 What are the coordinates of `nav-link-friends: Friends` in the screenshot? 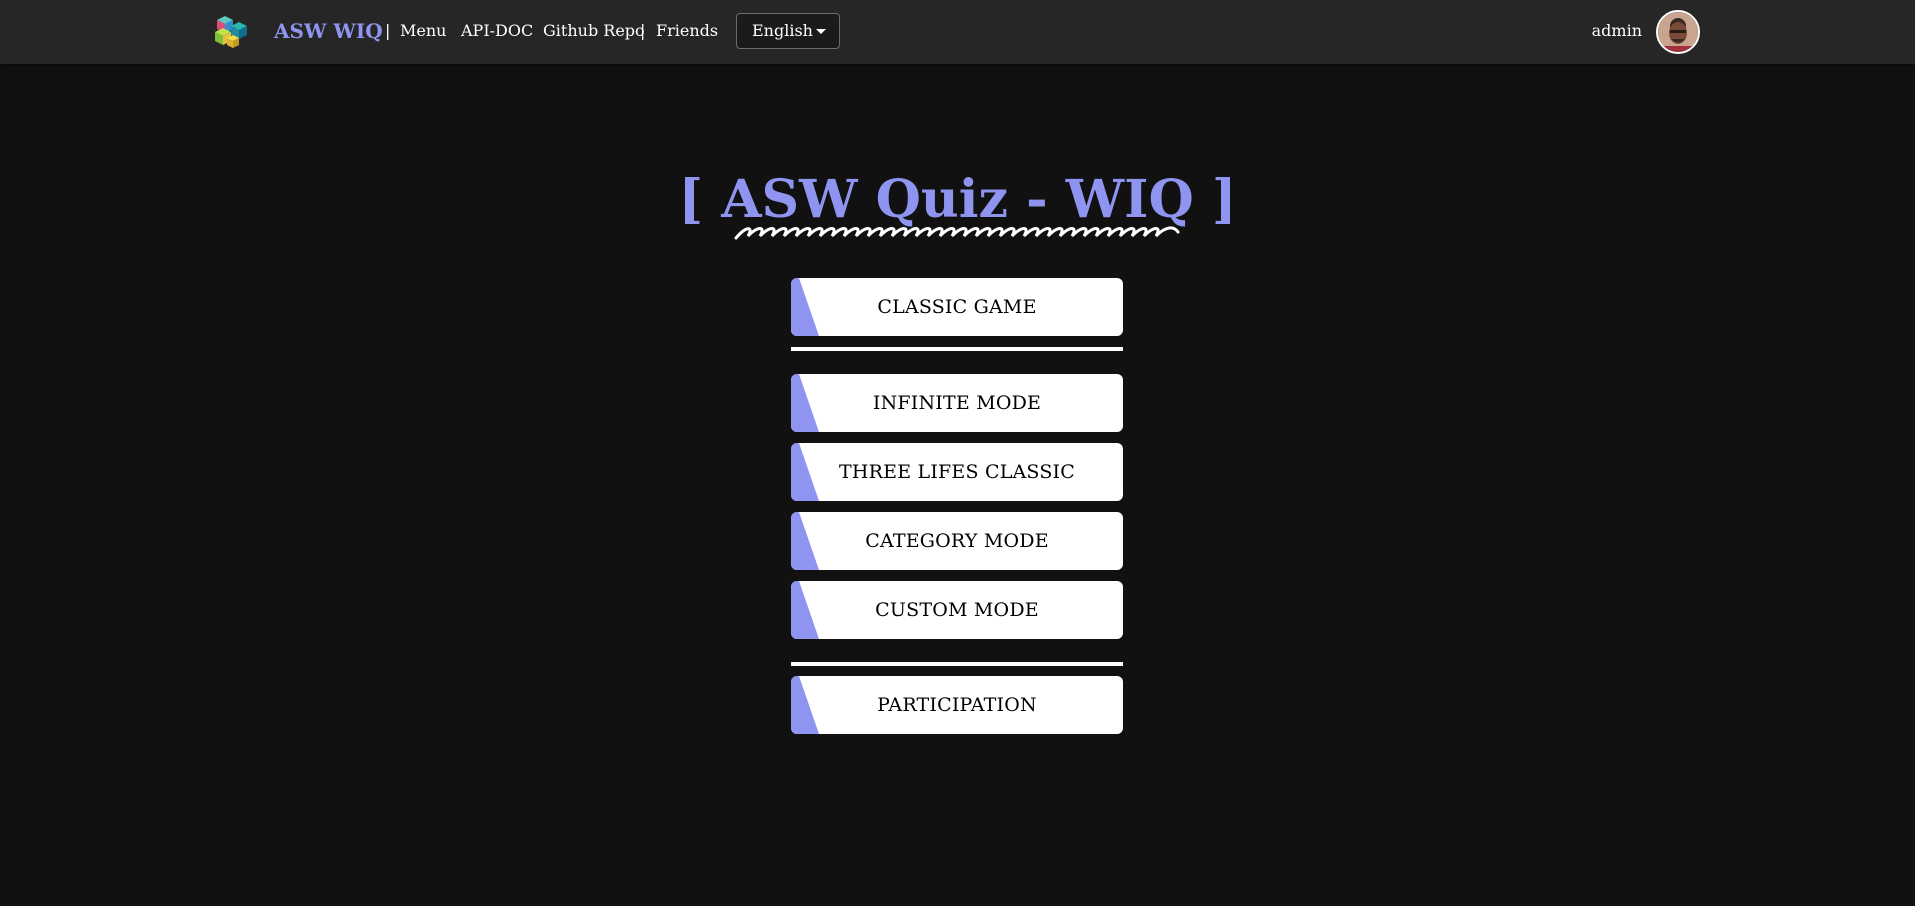 It's located at (687, 31).